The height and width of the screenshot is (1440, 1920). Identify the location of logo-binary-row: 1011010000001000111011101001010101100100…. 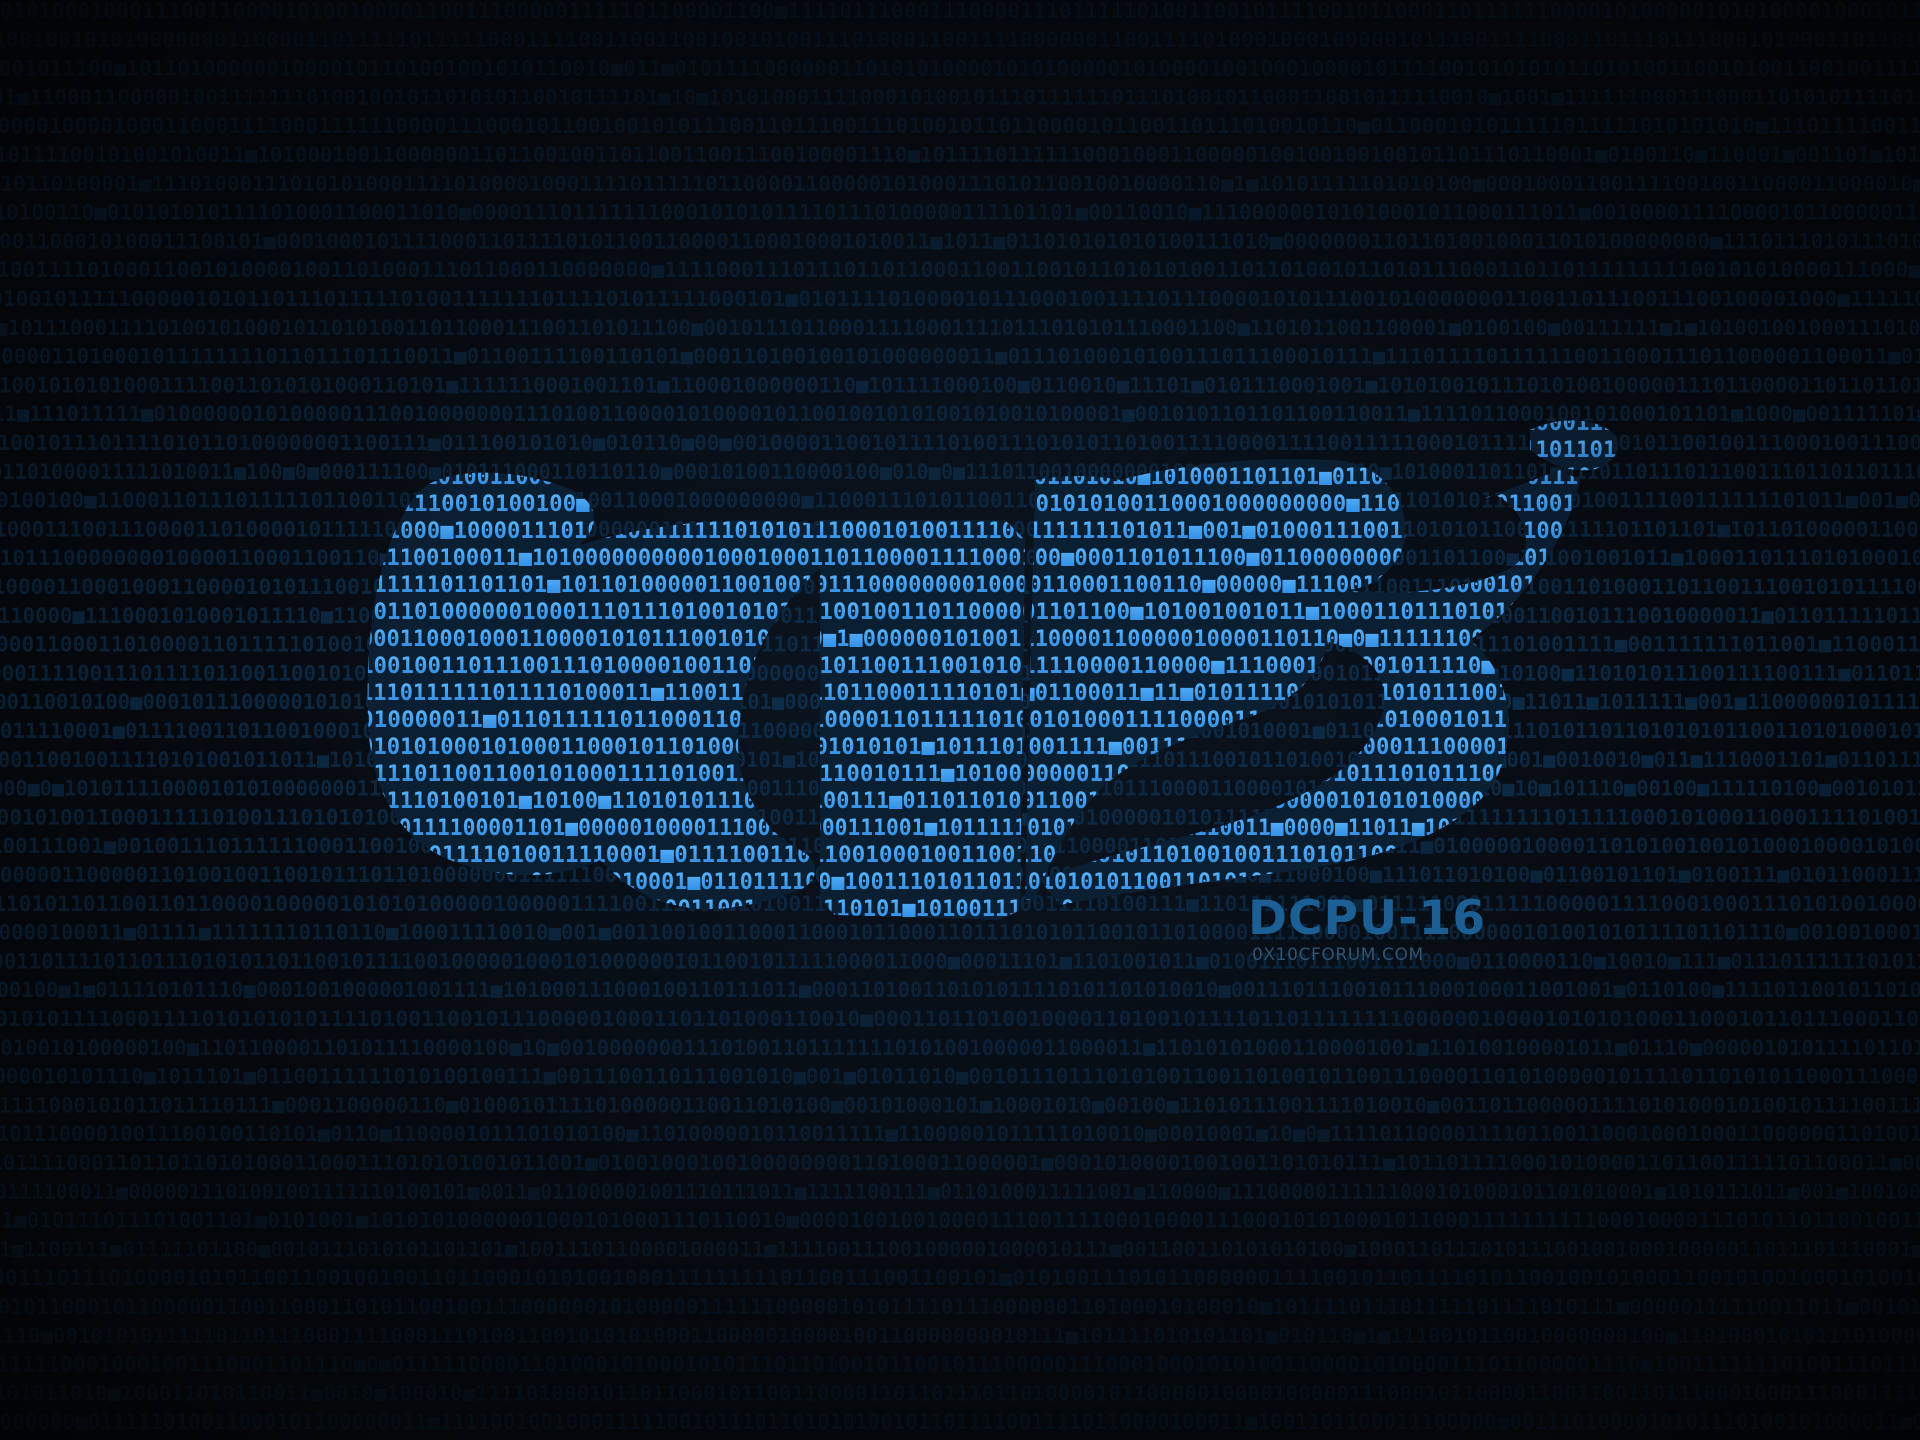
(995, 612).